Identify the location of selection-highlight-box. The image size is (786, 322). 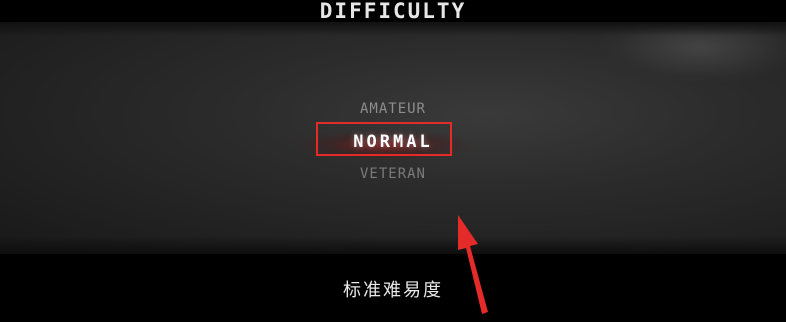
(384, 139).